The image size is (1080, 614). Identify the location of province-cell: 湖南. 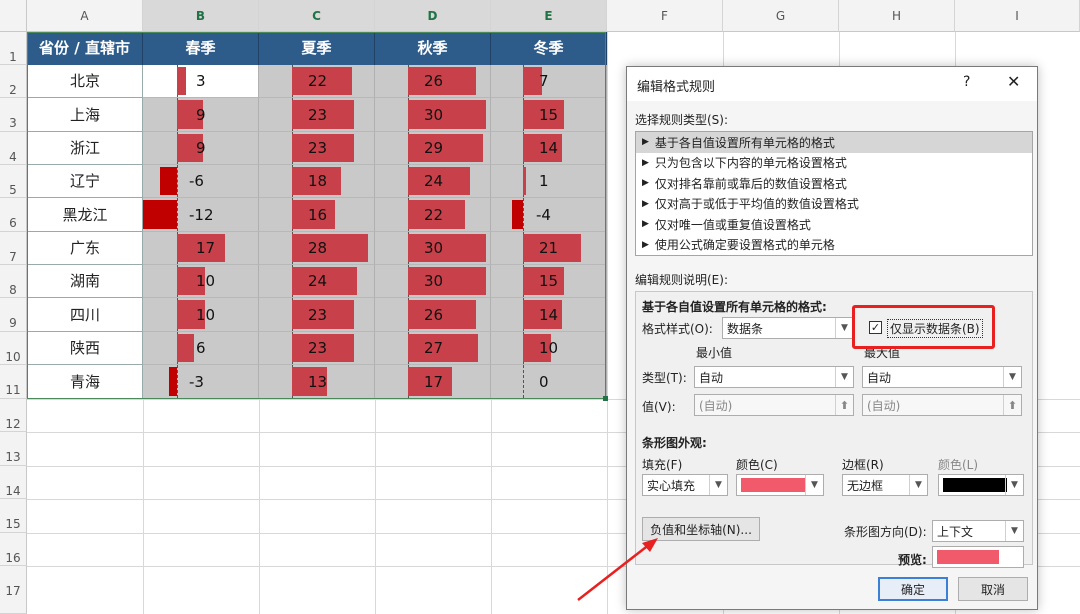
(85, 281).